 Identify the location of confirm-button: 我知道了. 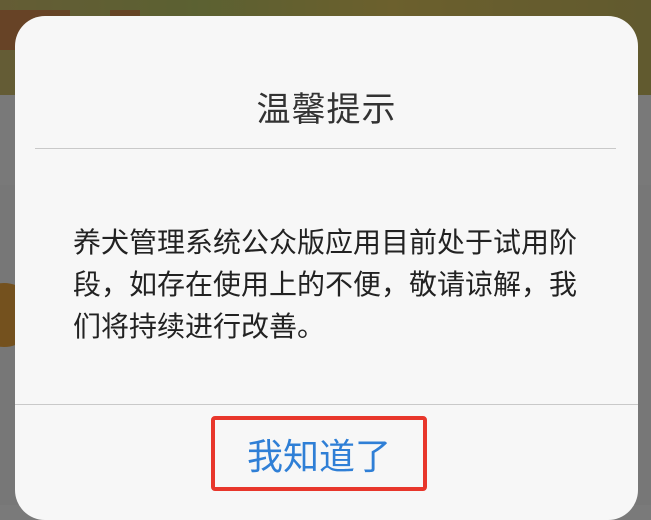
(319, 453).